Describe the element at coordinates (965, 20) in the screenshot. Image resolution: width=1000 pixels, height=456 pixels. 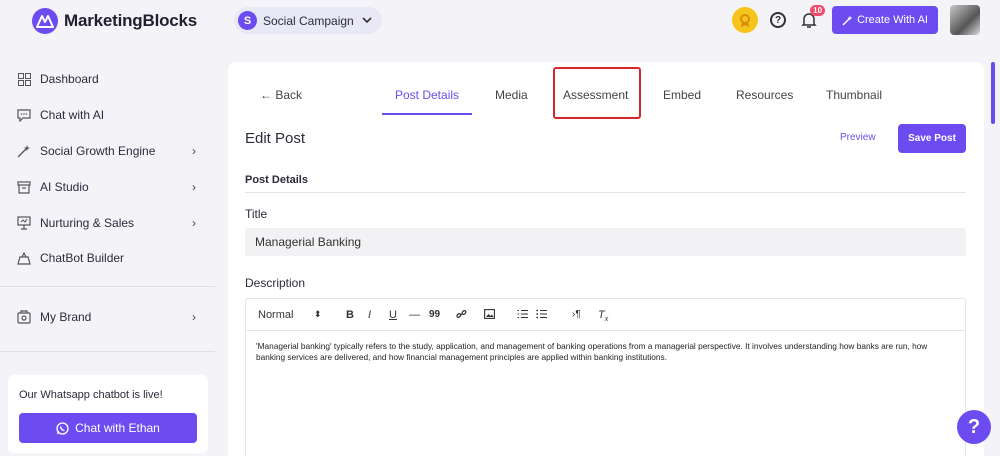
I see `avatar` at that location.